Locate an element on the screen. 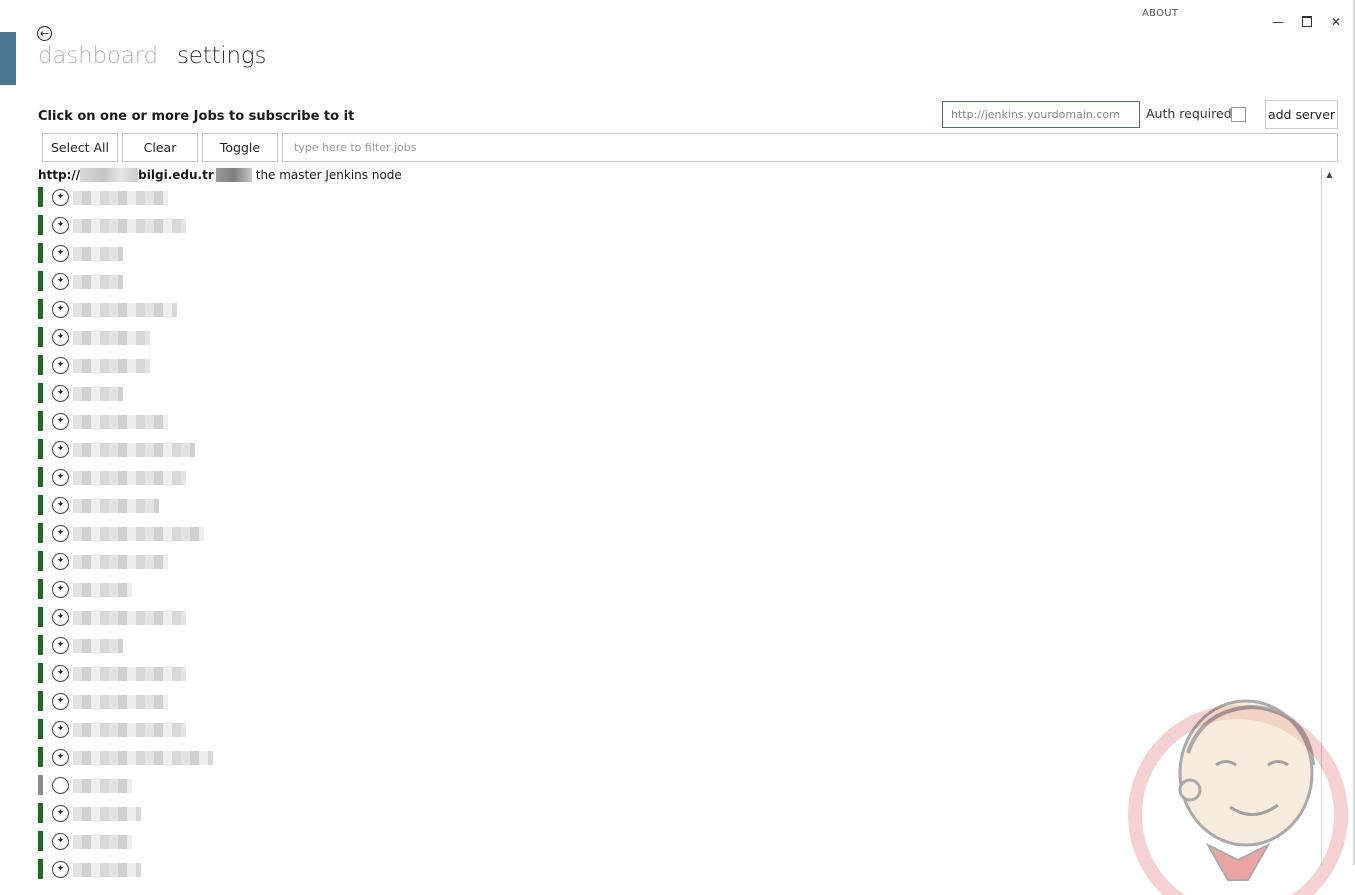 The height and width of the screenshot is (895, 1355). nav-dashboard: dashboard is located at coordinates (98, 56).